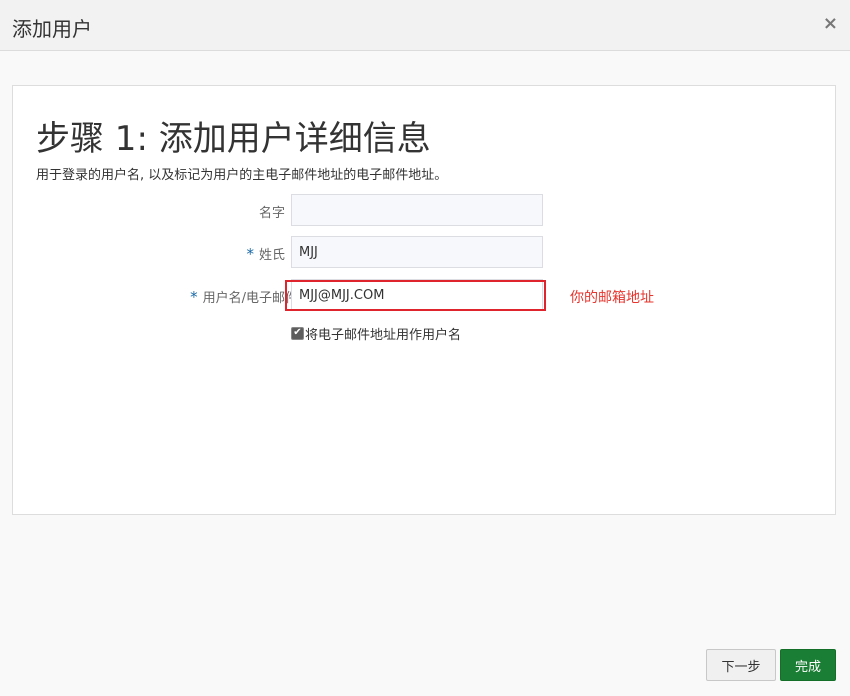 This screenshot has width=850, height=696. I want to click on finish-button: 完成, so click(808, 665).